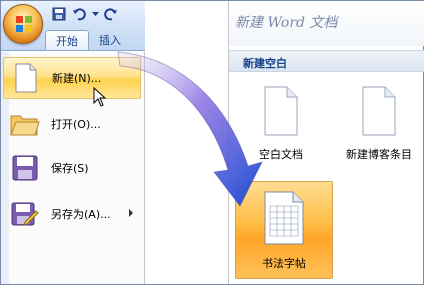 The width and height of the screenshot is (424, 285). I want to click on panel-header: 新建 Word 文档, so click(326, 23).